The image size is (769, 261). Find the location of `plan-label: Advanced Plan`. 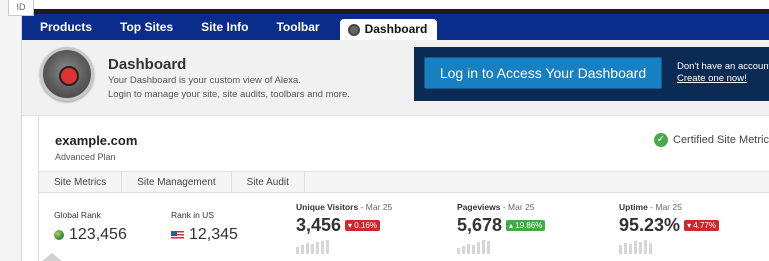

plan-label: Advanced Plan is located at coordinates (85, 157).